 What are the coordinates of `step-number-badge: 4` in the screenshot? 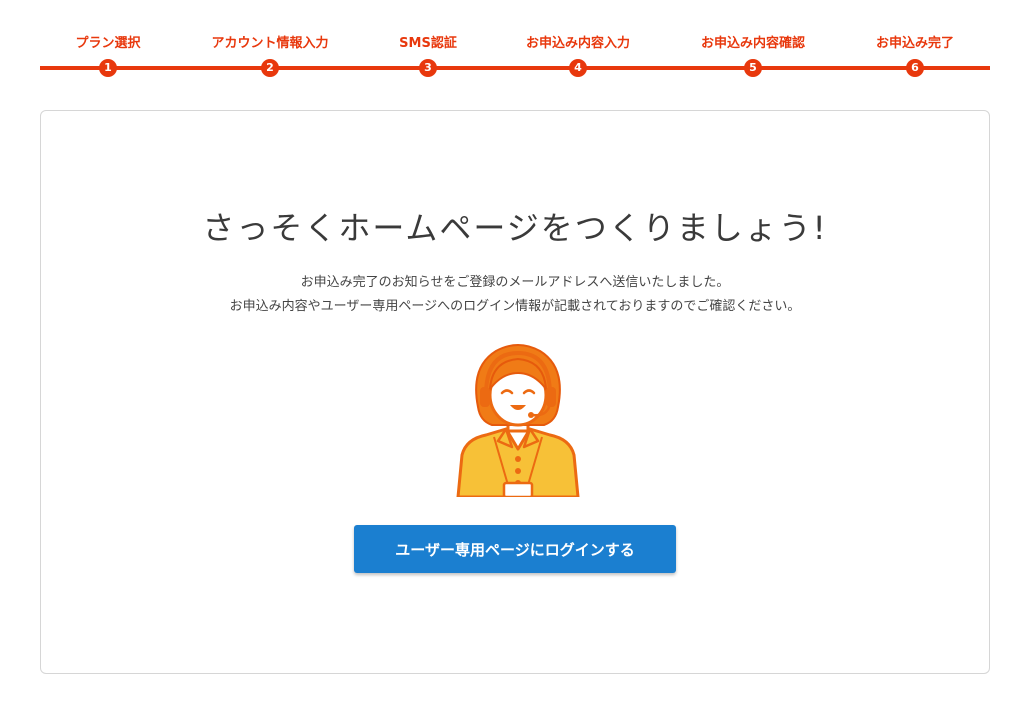 It's located at (578, 68).